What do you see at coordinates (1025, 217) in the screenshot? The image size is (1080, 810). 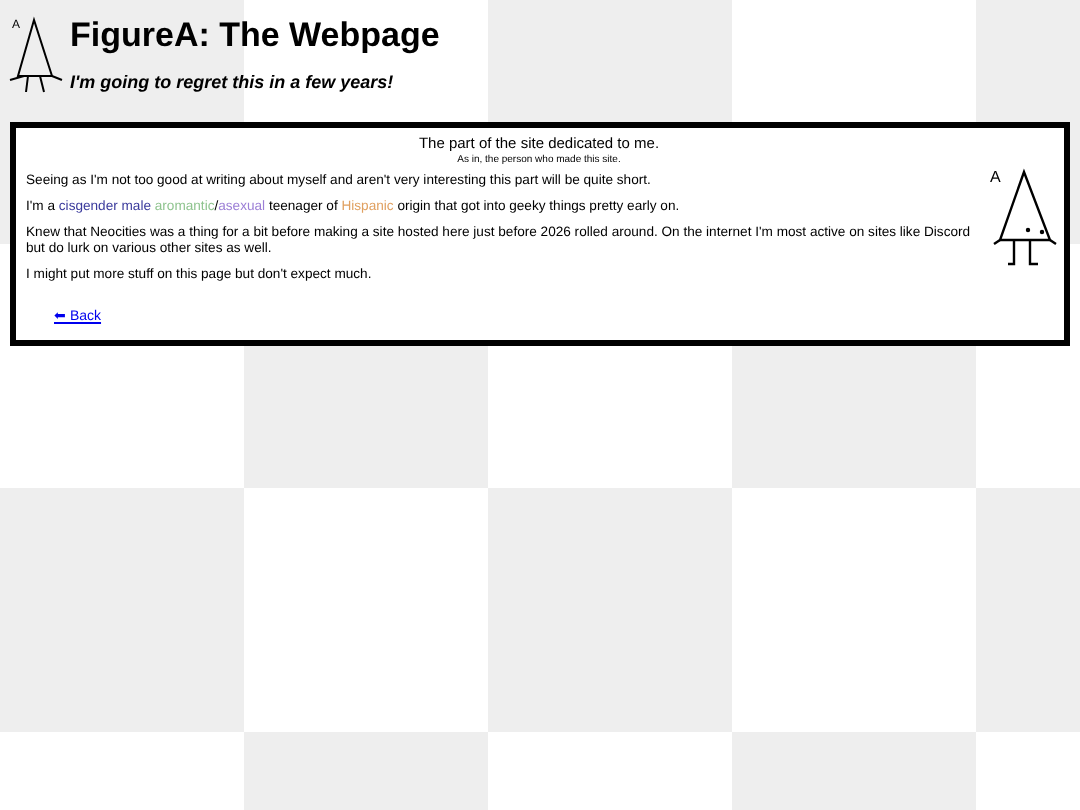 I see `triangle-figure-icon` at bounding box center [1025, 217].